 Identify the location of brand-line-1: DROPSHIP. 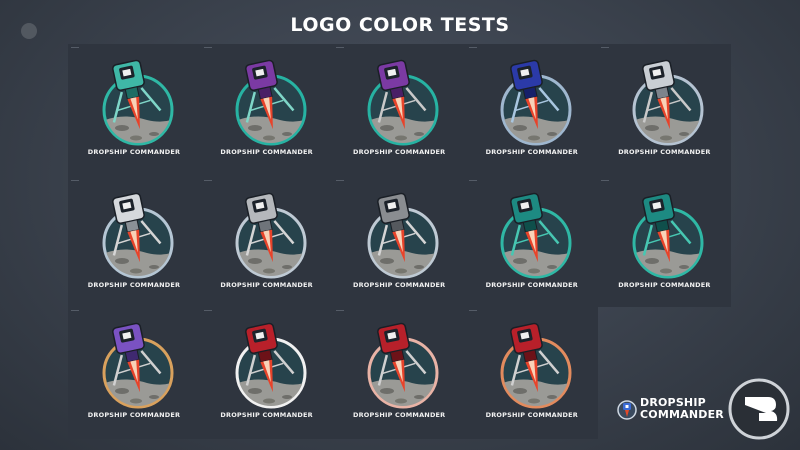
(673, 402).